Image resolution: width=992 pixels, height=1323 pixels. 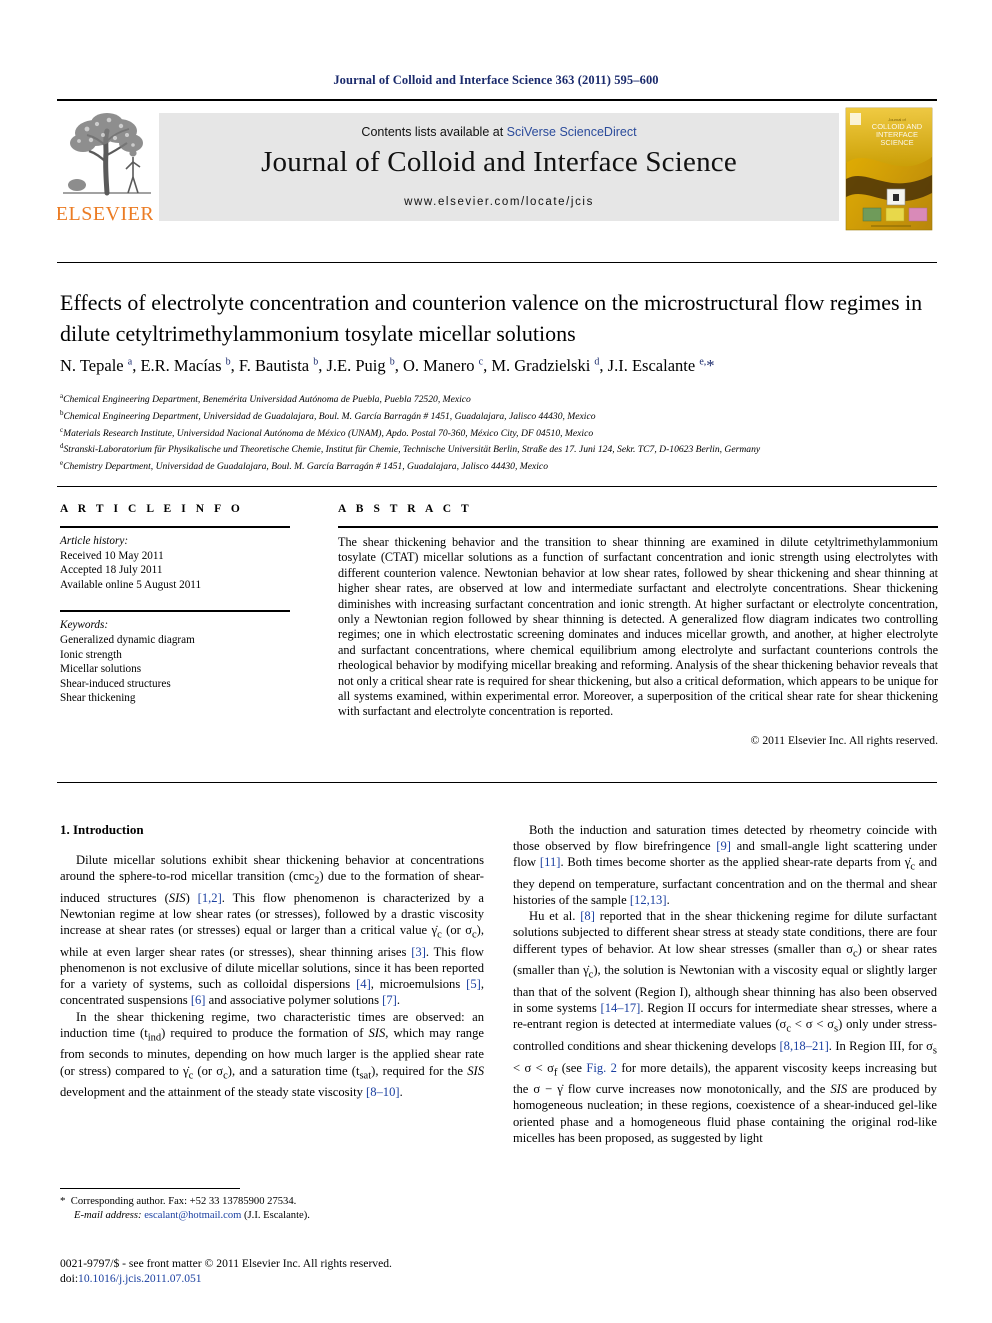 What do you see at coordinates (150, 1188) in the screenshot?
I see `footnote-divider` at bounding box center [150, 1188].